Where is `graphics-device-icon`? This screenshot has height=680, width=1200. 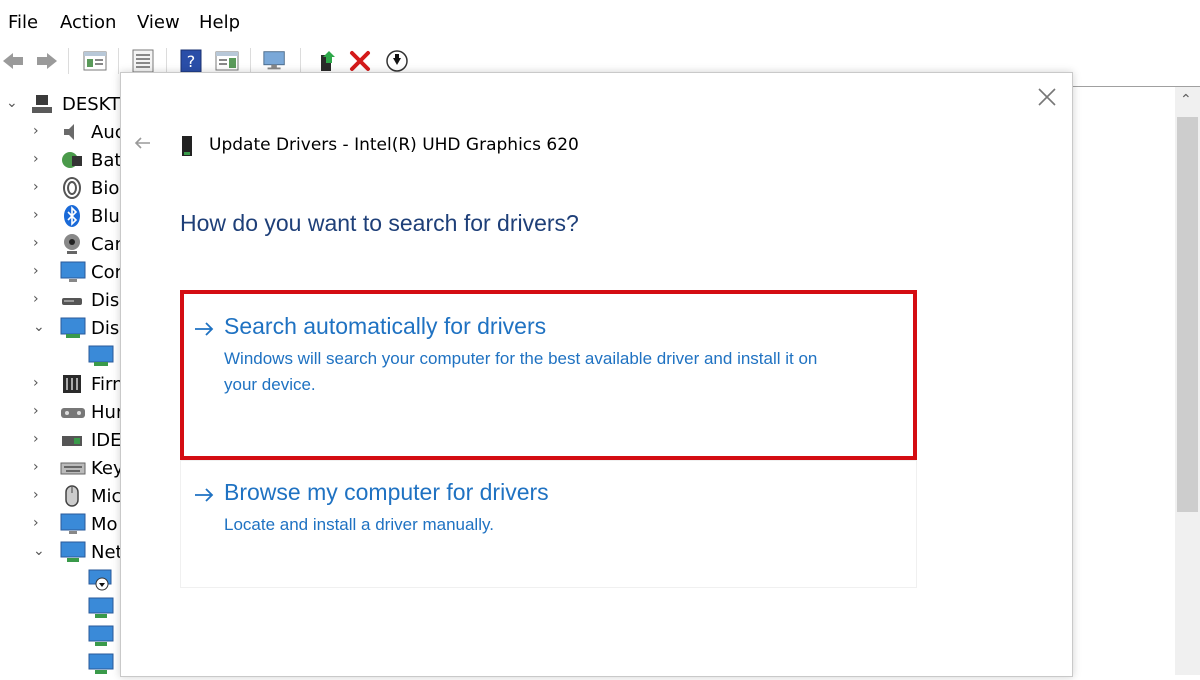
graphics-device-icon is located at coordinates (187, 146).